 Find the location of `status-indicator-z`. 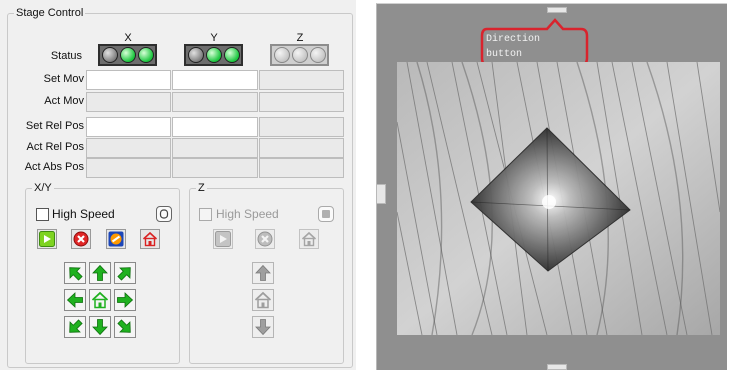

status-indicator-z is located at coordinates (299, 55).